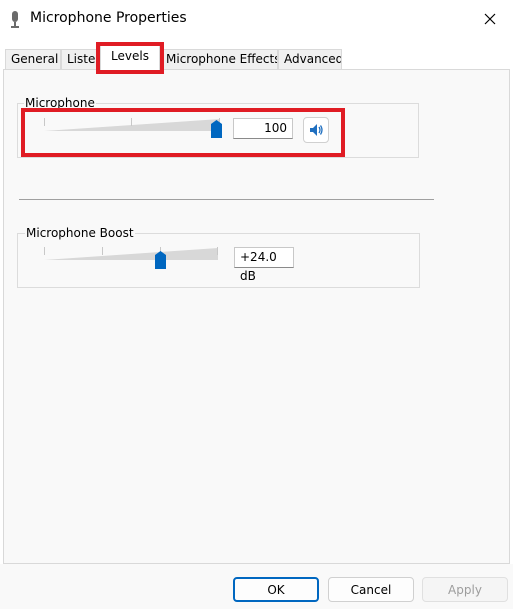  I want to click on close-button, so click(490, 19).